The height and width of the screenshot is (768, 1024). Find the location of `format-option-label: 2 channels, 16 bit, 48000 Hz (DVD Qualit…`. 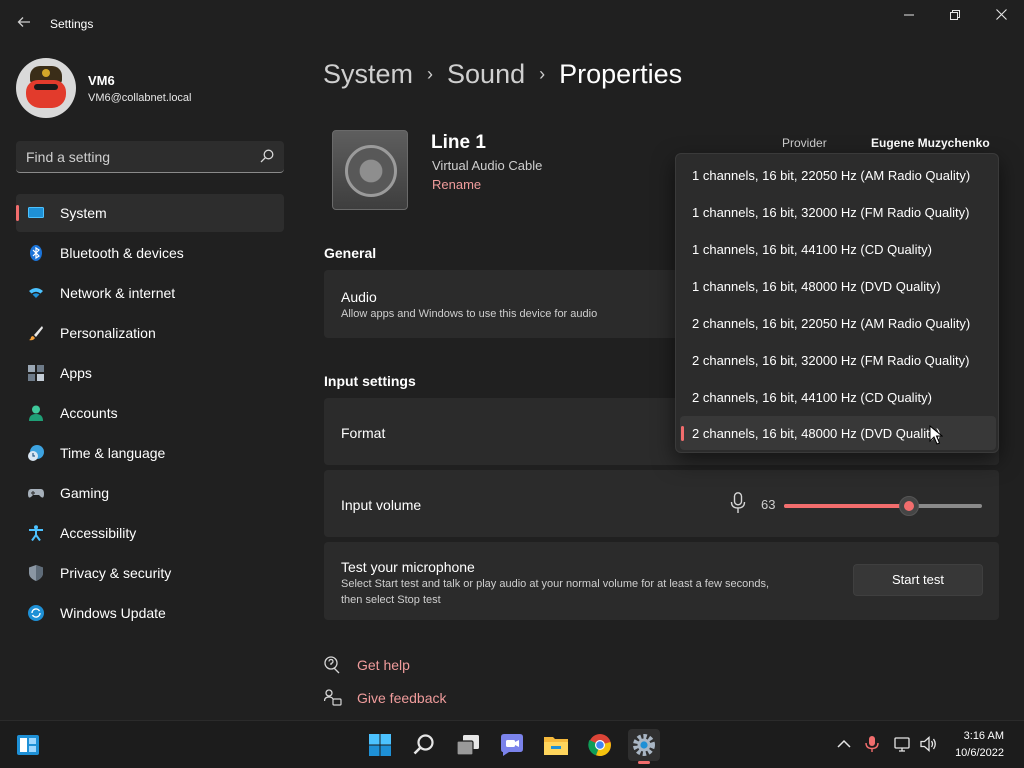

format-option-label: 2 channels, 16 bit, 48000 Hz (DVD Qualit… is located at coordinates (816, 433).